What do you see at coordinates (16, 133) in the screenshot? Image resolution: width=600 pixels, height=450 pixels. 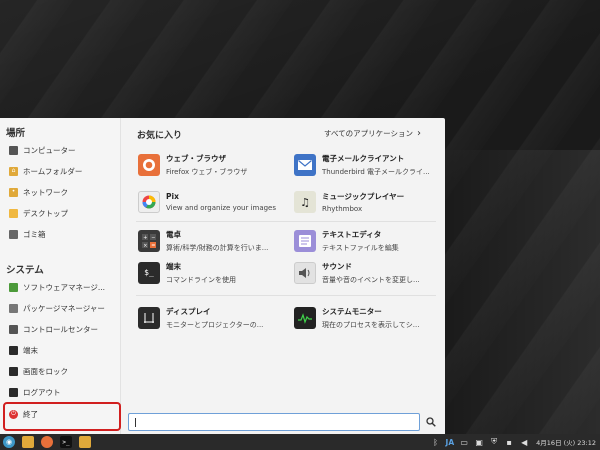 I see `places-title: 場所` at bounding box center [16, 133].